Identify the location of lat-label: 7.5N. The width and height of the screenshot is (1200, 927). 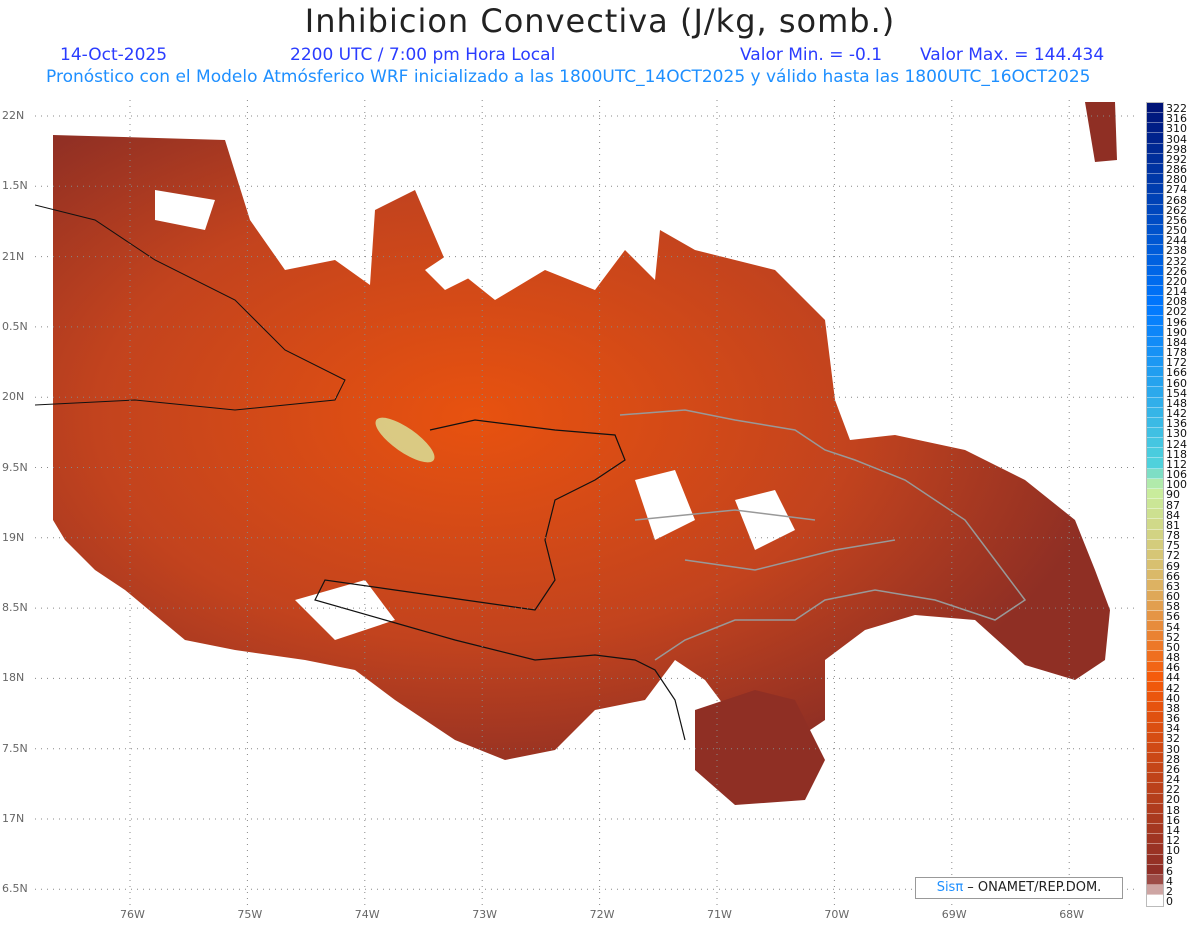
(15, 748).